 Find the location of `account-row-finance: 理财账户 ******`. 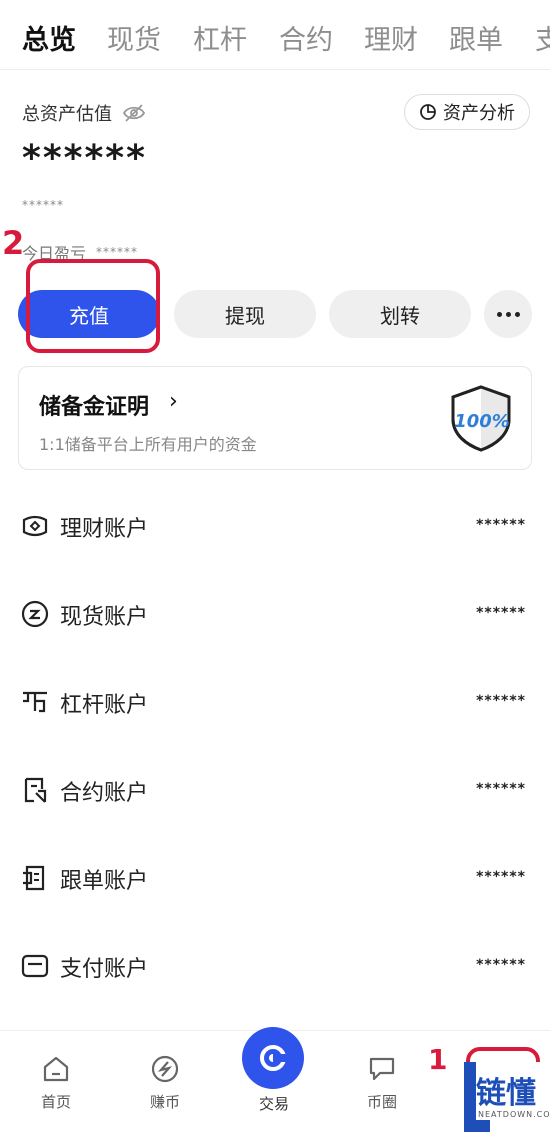

account-row-finance: 理财账户 ****** is located at coordinates (275, 527).